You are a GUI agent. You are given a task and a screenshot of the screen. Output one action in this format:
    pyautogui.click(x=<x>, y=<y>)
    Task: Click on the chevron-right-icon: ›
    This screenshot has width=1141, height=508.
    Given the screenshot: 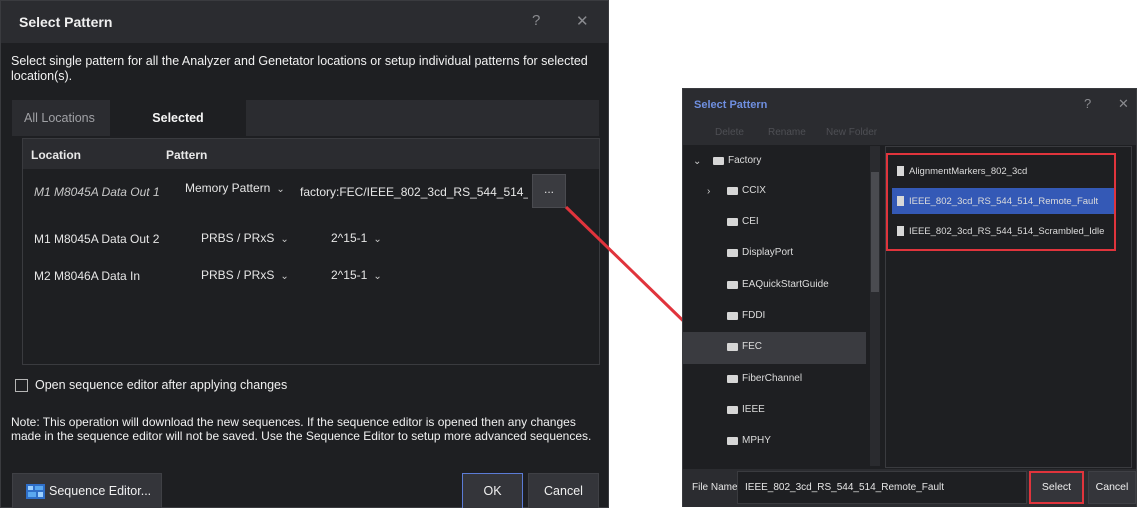 What is the action you would take?
    pyautogui.click(x=708, y=191)
    